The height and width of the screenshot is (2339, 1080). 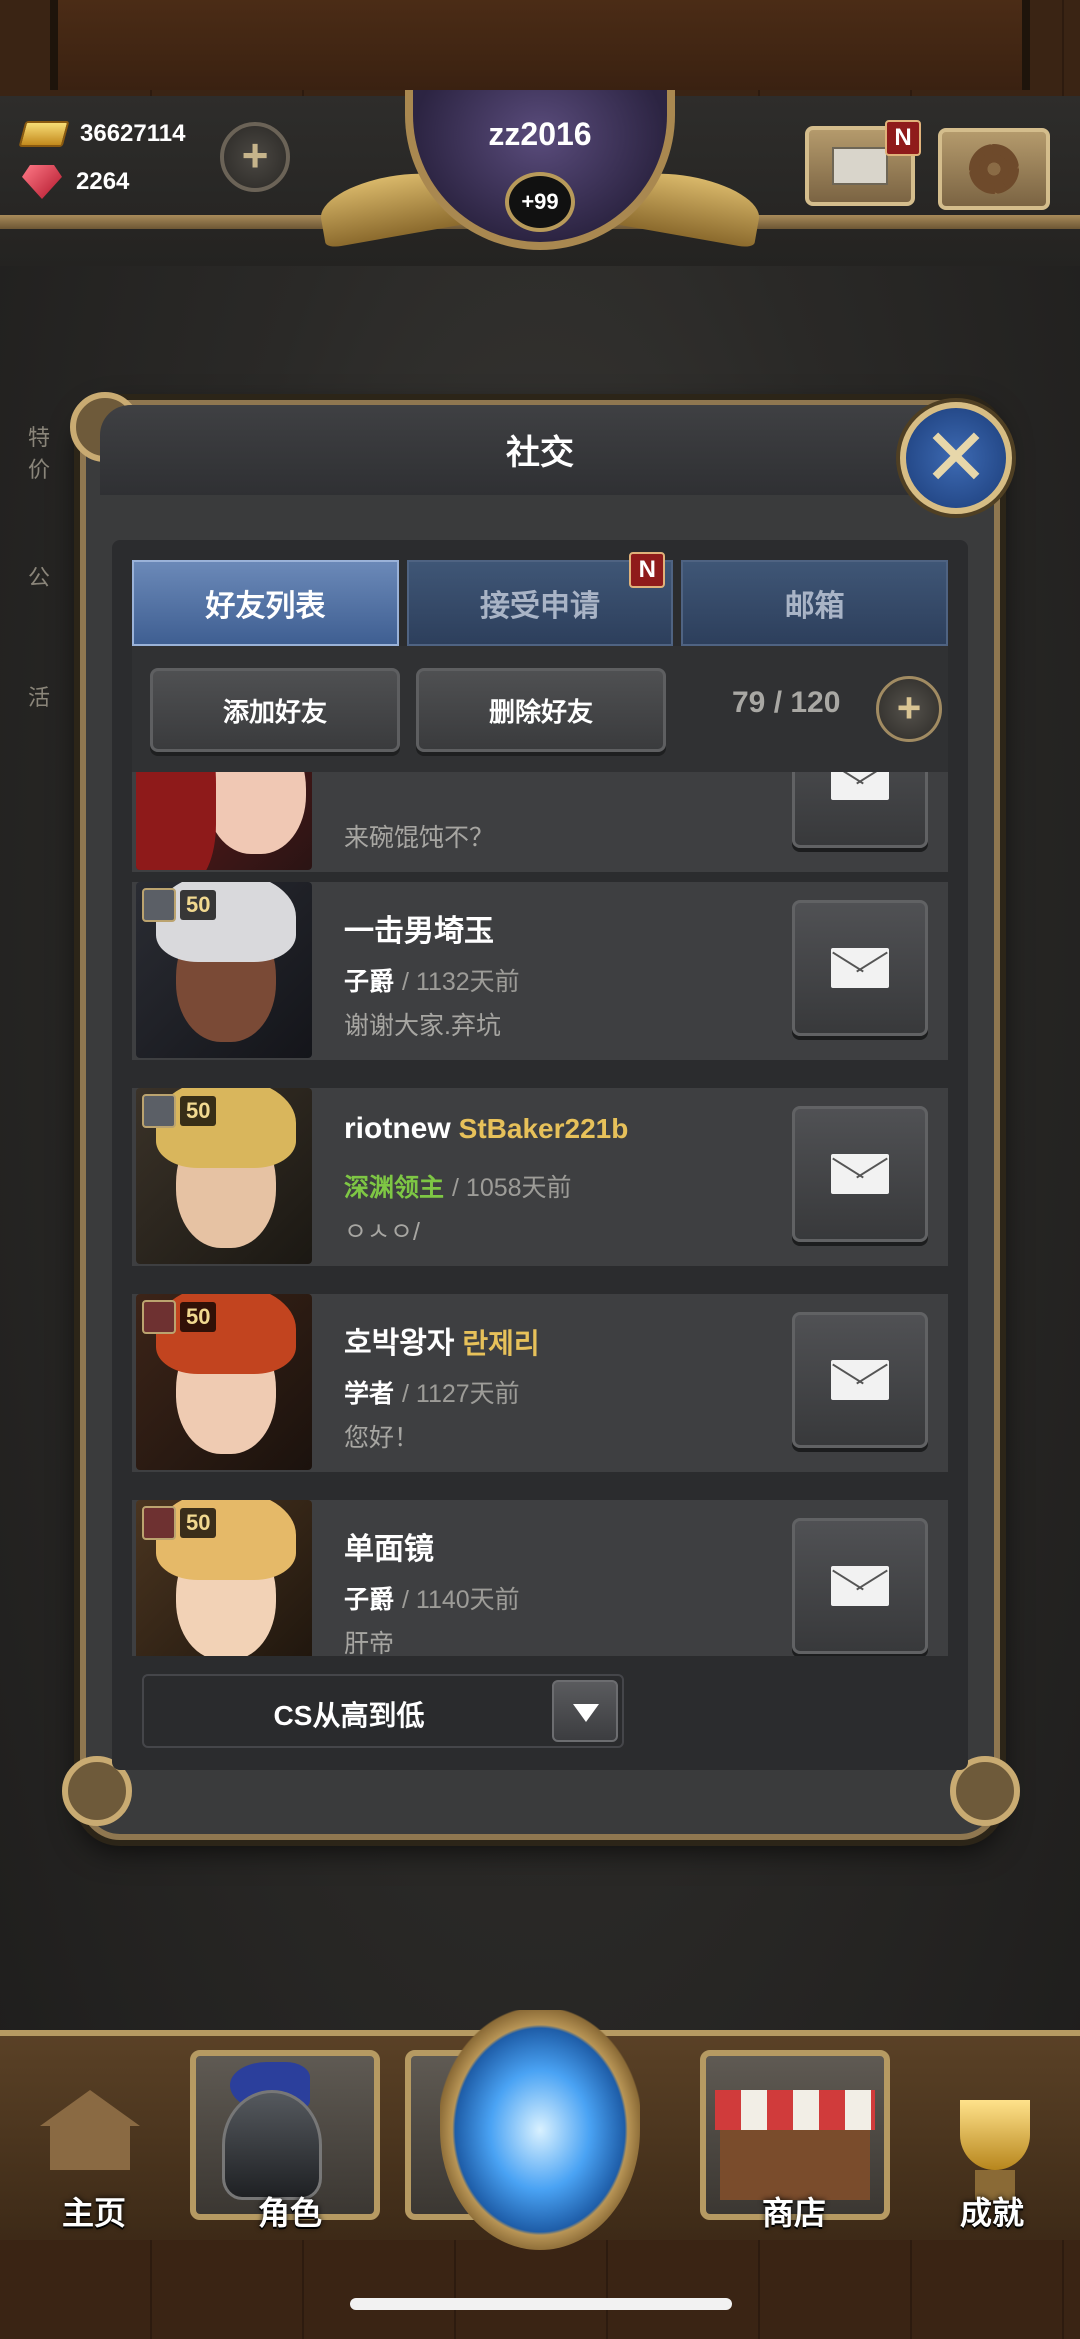 What do you see at coordinates (540, 1578) in the screenshot?
I see `friend-row: 50 单面镜 子爵/ 1140天前 肝帝` at bounding box center [540, 1578].